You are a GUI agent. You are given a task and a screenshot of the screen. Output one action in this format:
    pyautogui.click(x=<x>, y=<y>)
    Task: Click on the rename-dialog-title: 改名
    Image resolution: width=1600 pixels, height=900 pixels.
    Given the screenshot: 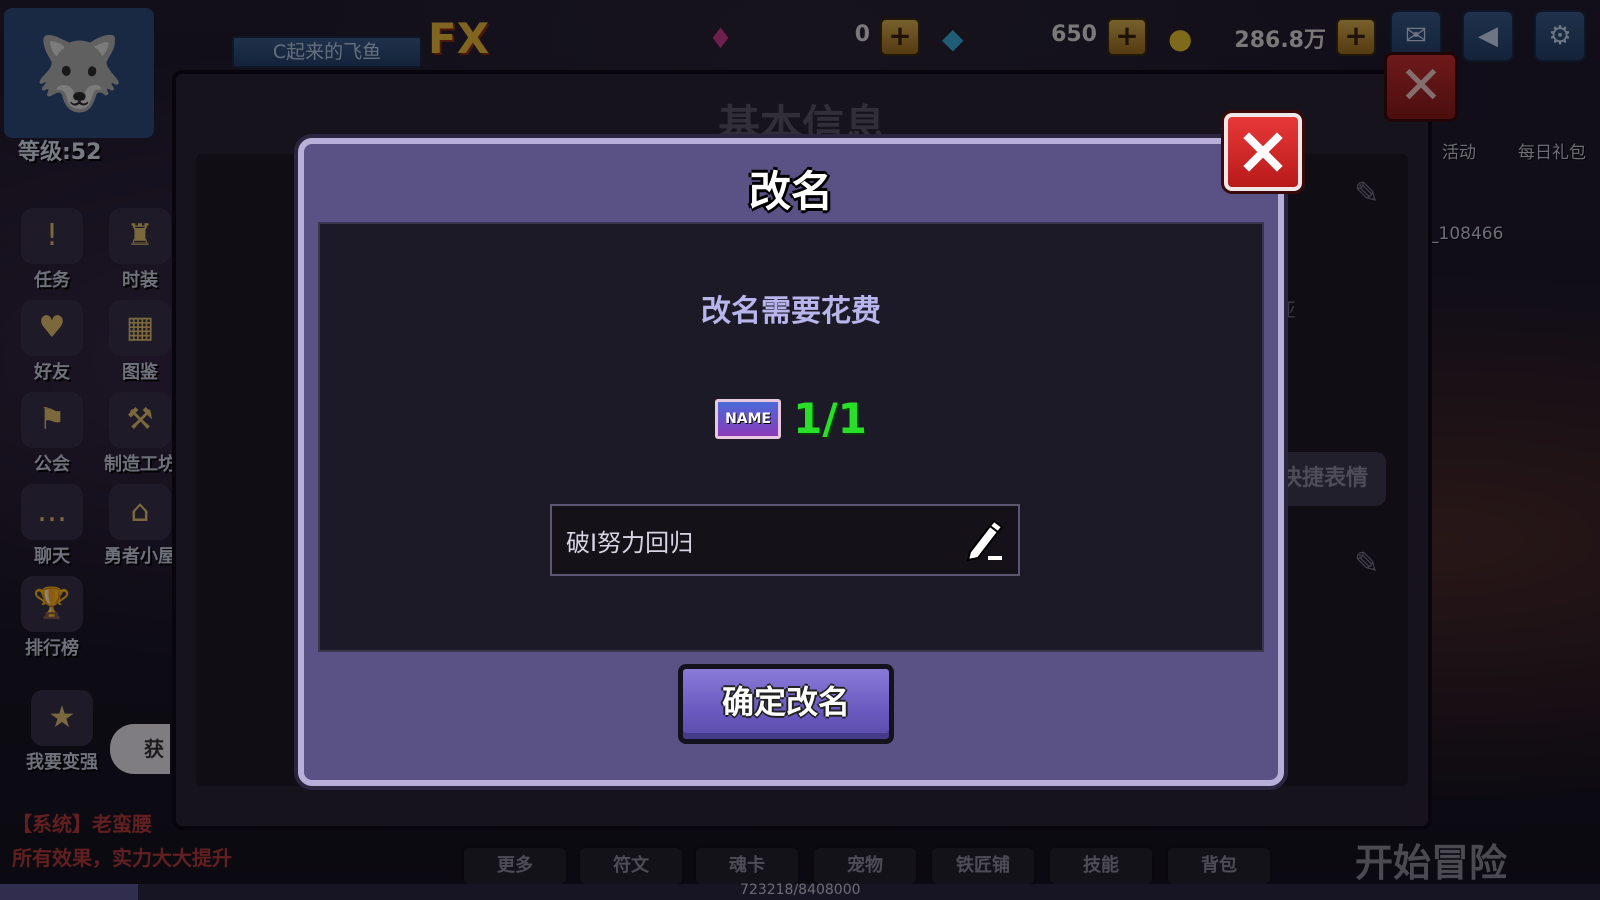 What is the action you would take?
    pyautogui.click(x=790, y=191)
    